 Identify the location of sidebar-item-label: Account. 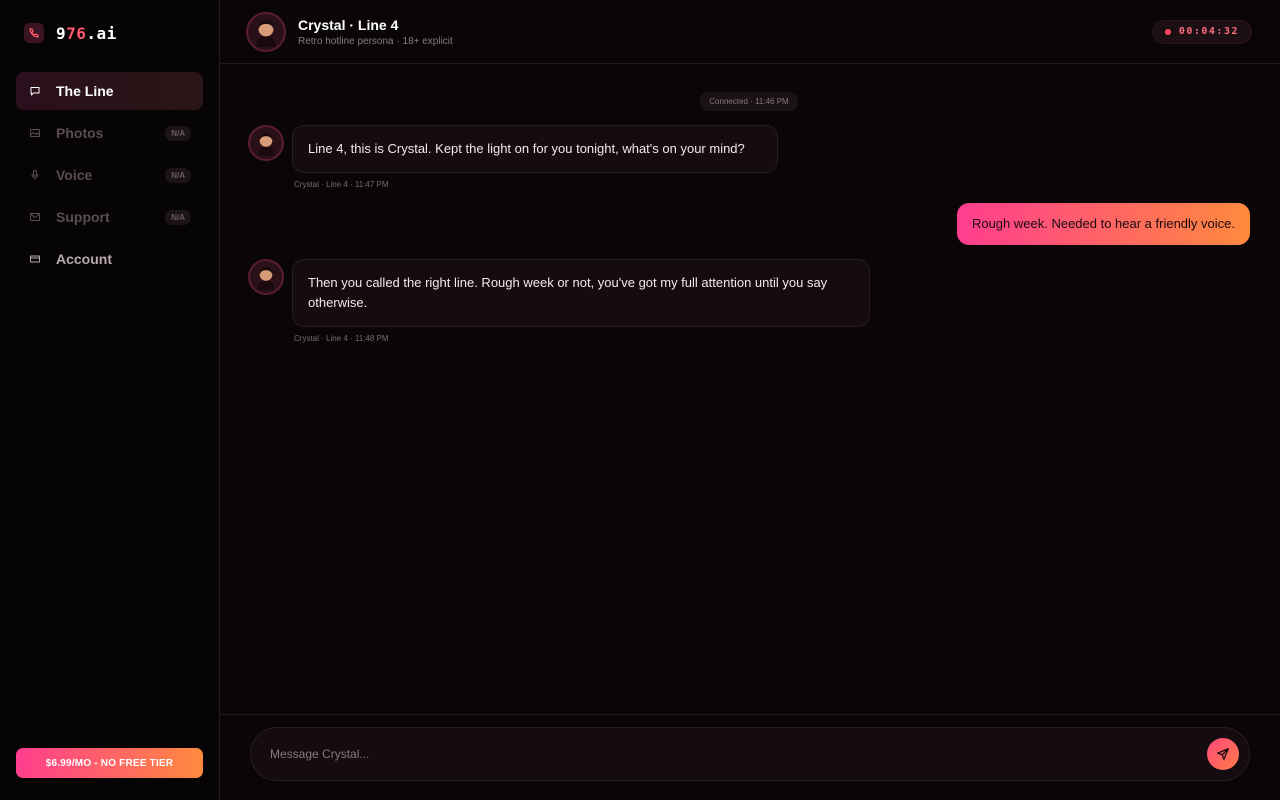
(84, 259).